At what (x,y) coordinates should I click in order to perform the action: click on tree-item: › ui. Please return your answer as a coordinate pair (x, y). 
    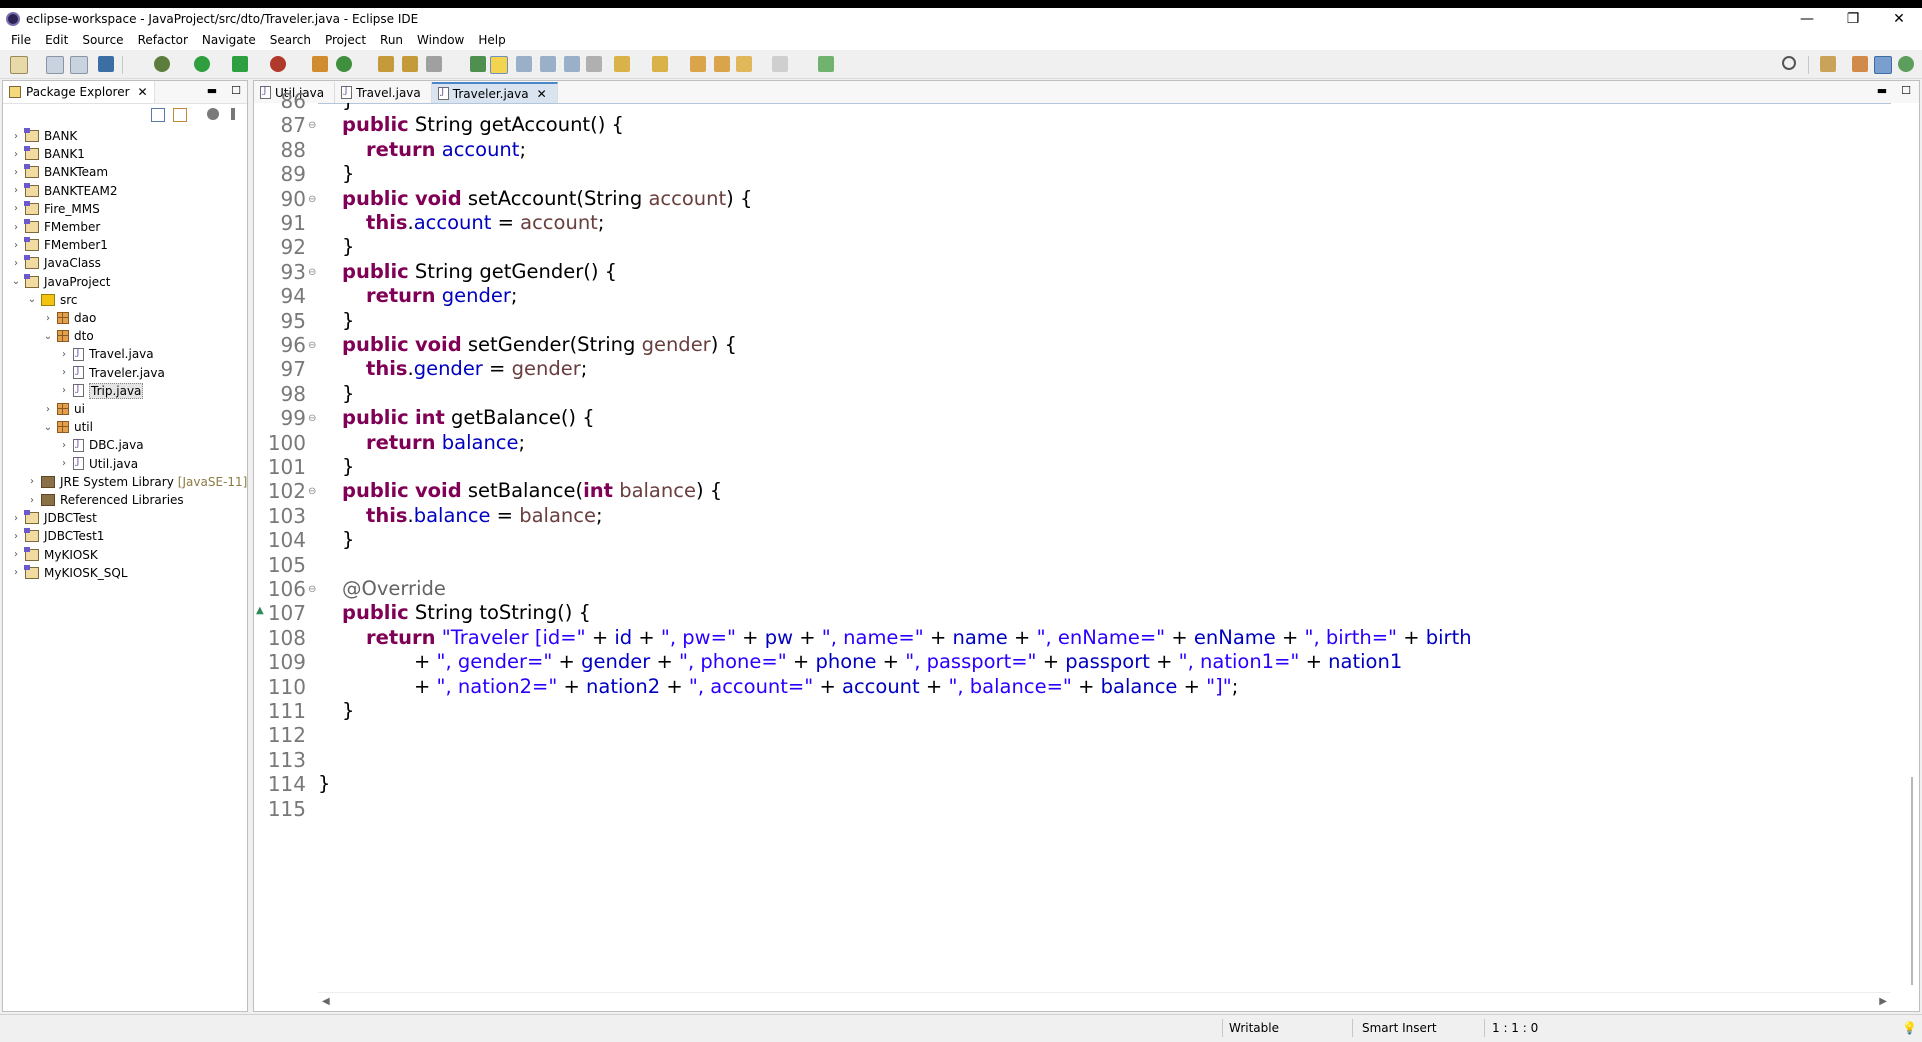
    Looking at the image, I should click on (64, 409).